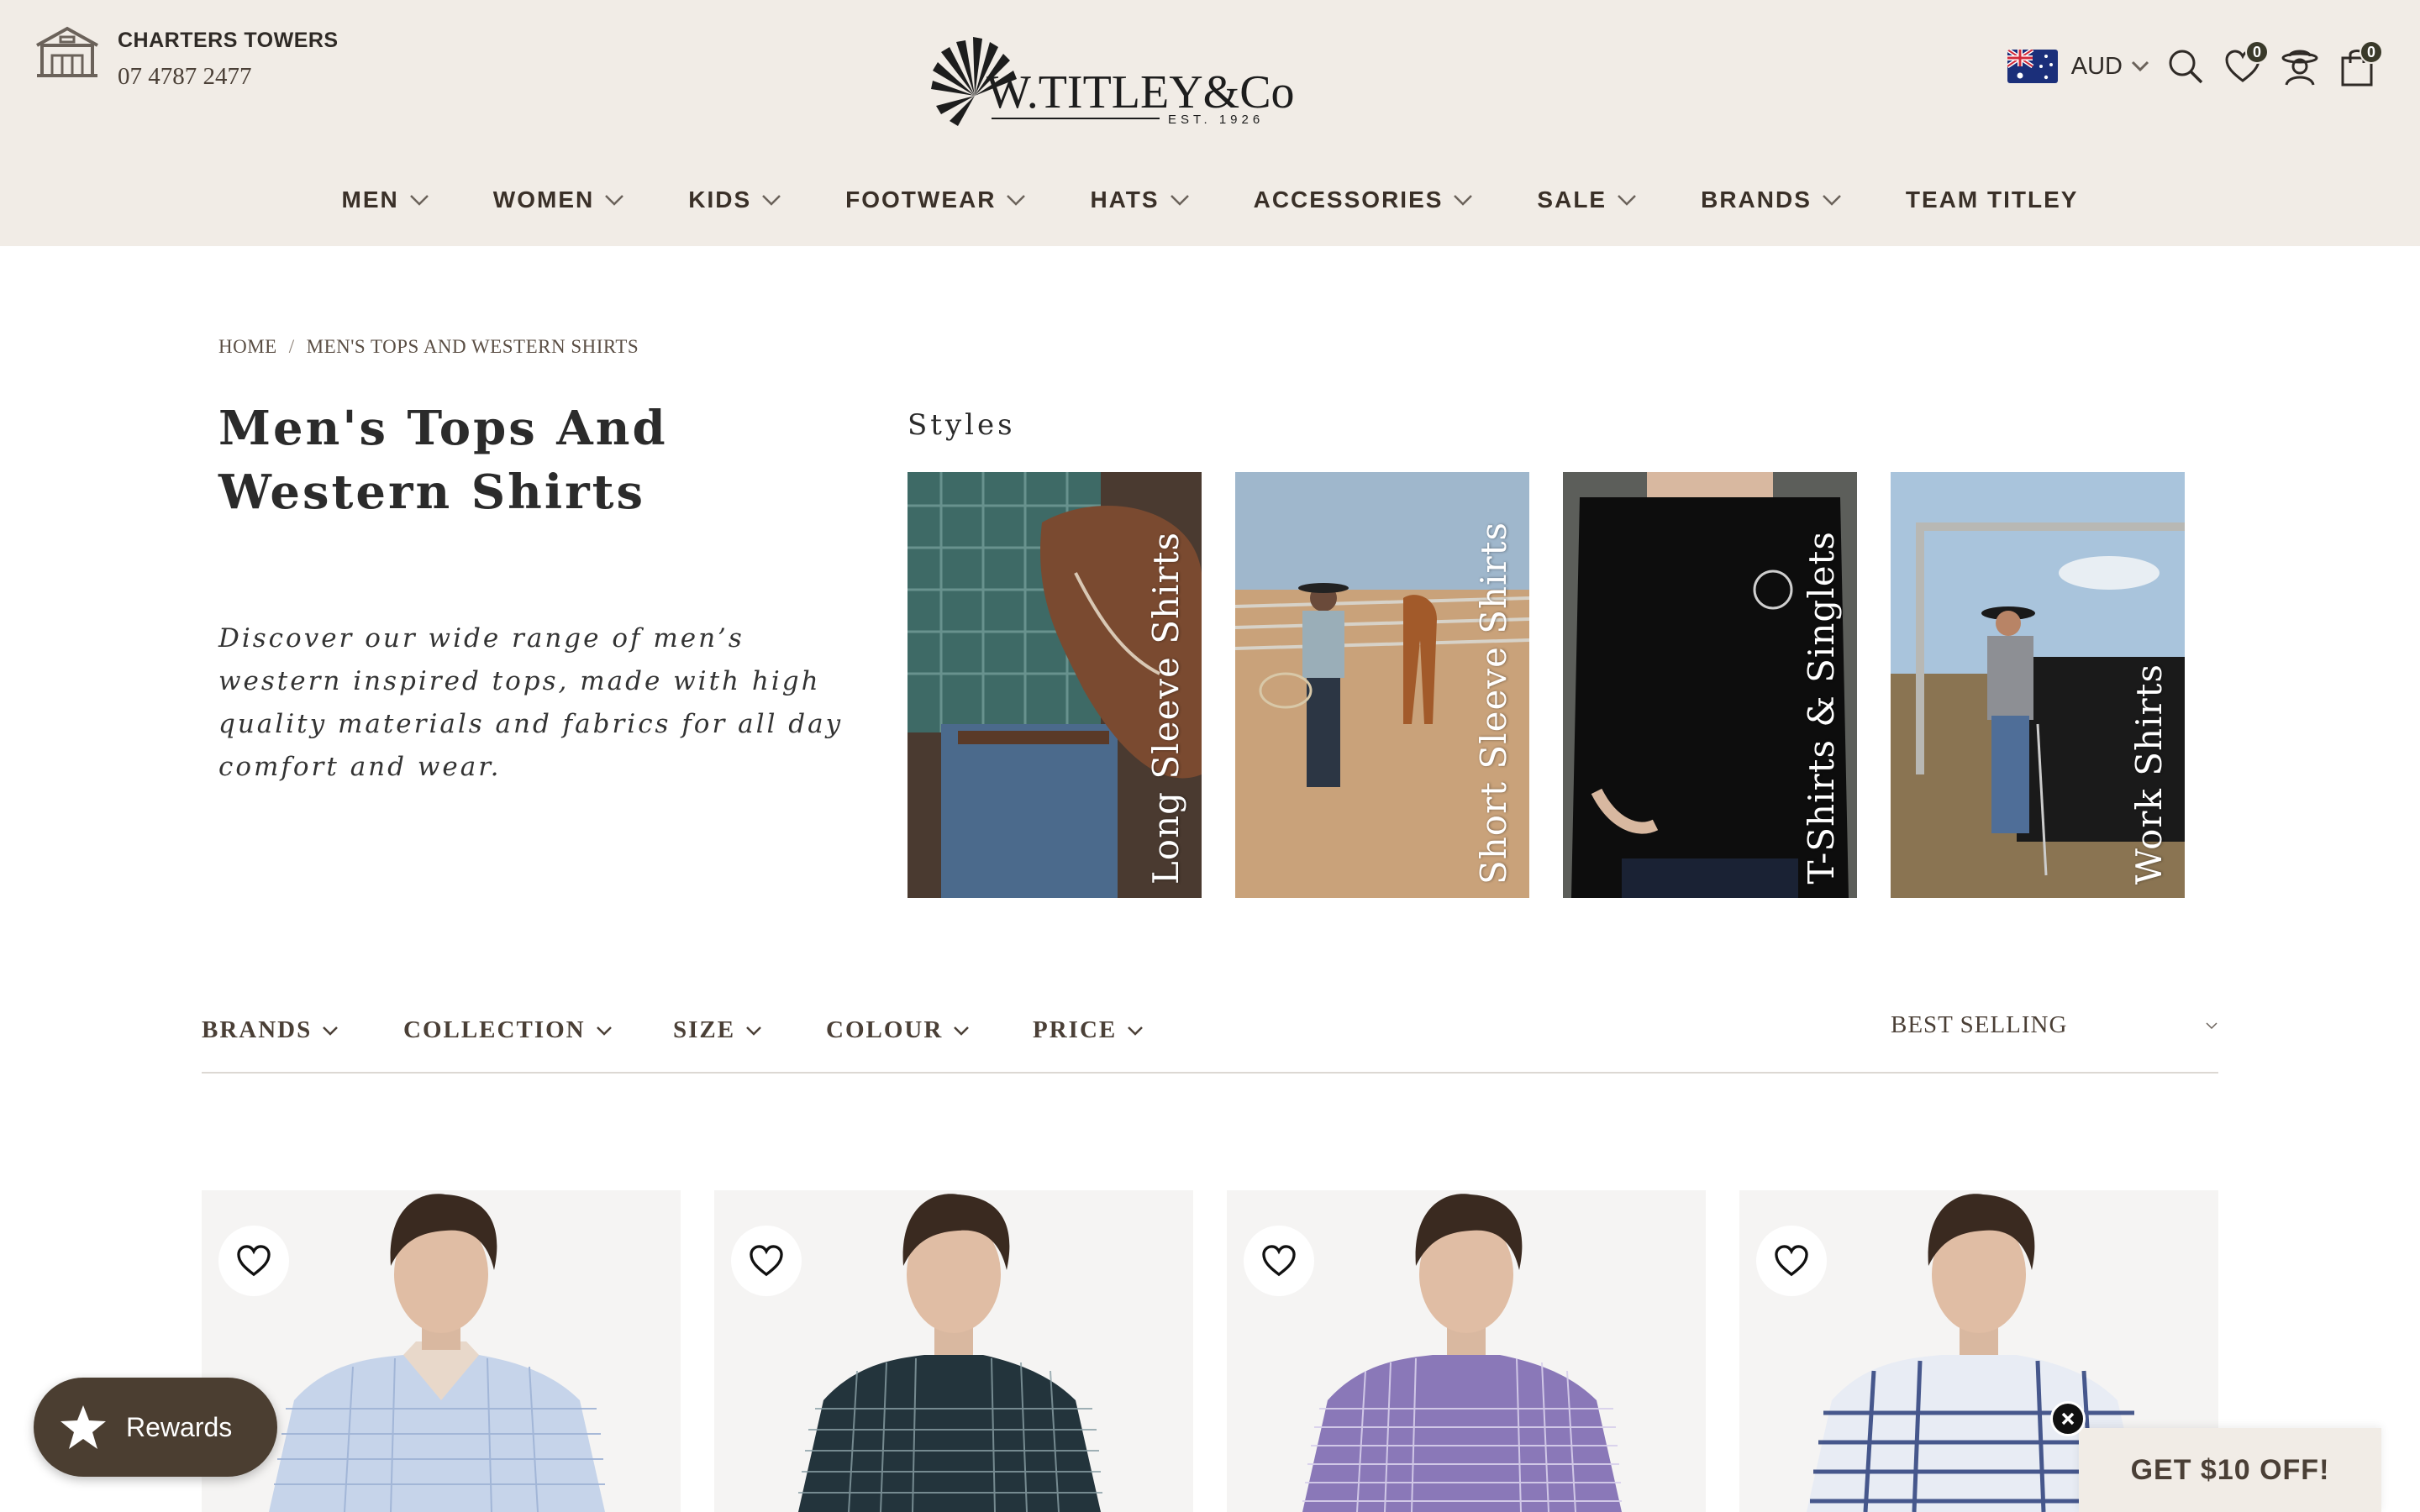 This screenshot has height=1512, width=2420. Describe the element at coordinates (2097, 67) in the screenshot. I see `currency-selector: AUD` at that location.